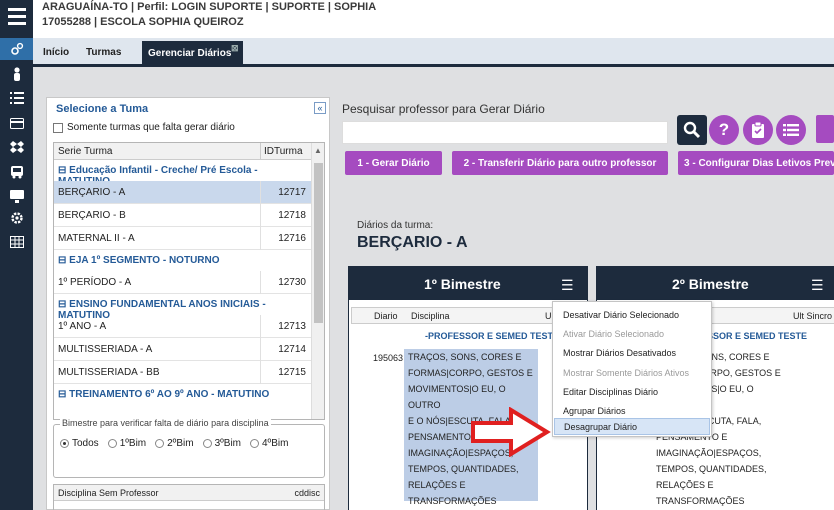  Describe the element at coordinates (16, 49) in the screenshot. I see `settings-icon` at that location.